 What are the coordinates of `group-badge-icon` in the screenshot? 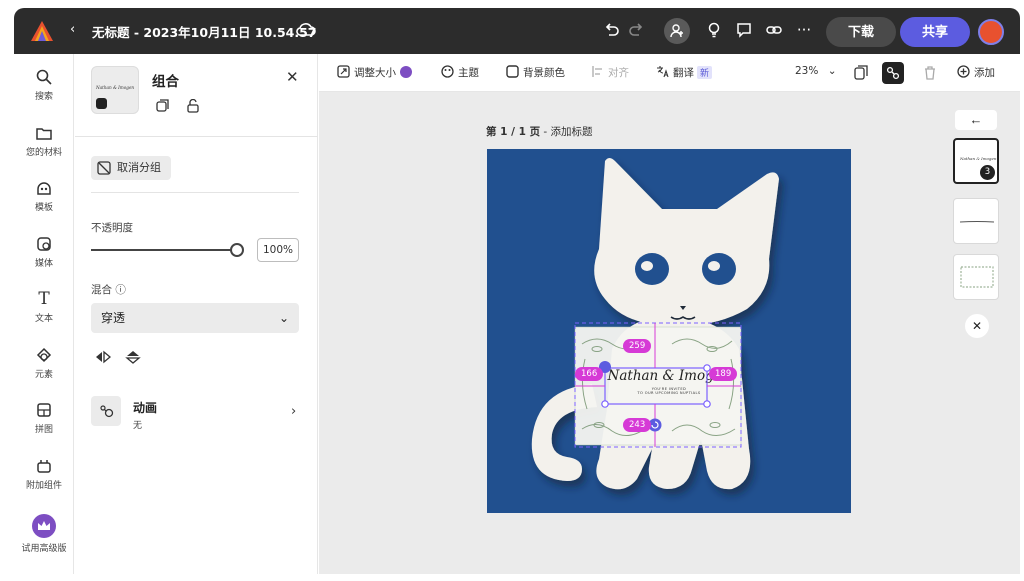 It's located at (101, 103).